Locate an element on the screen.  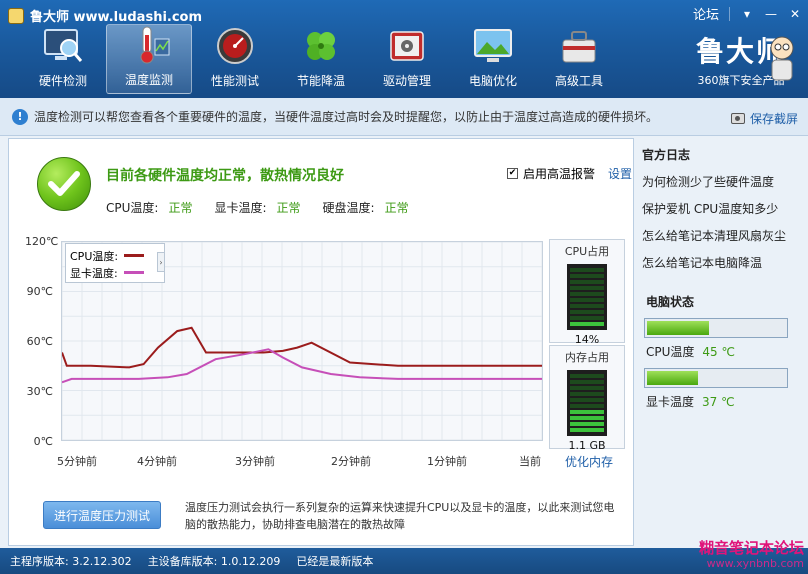
nav-label: 电脑优化 is located at coordinates (492, 81).